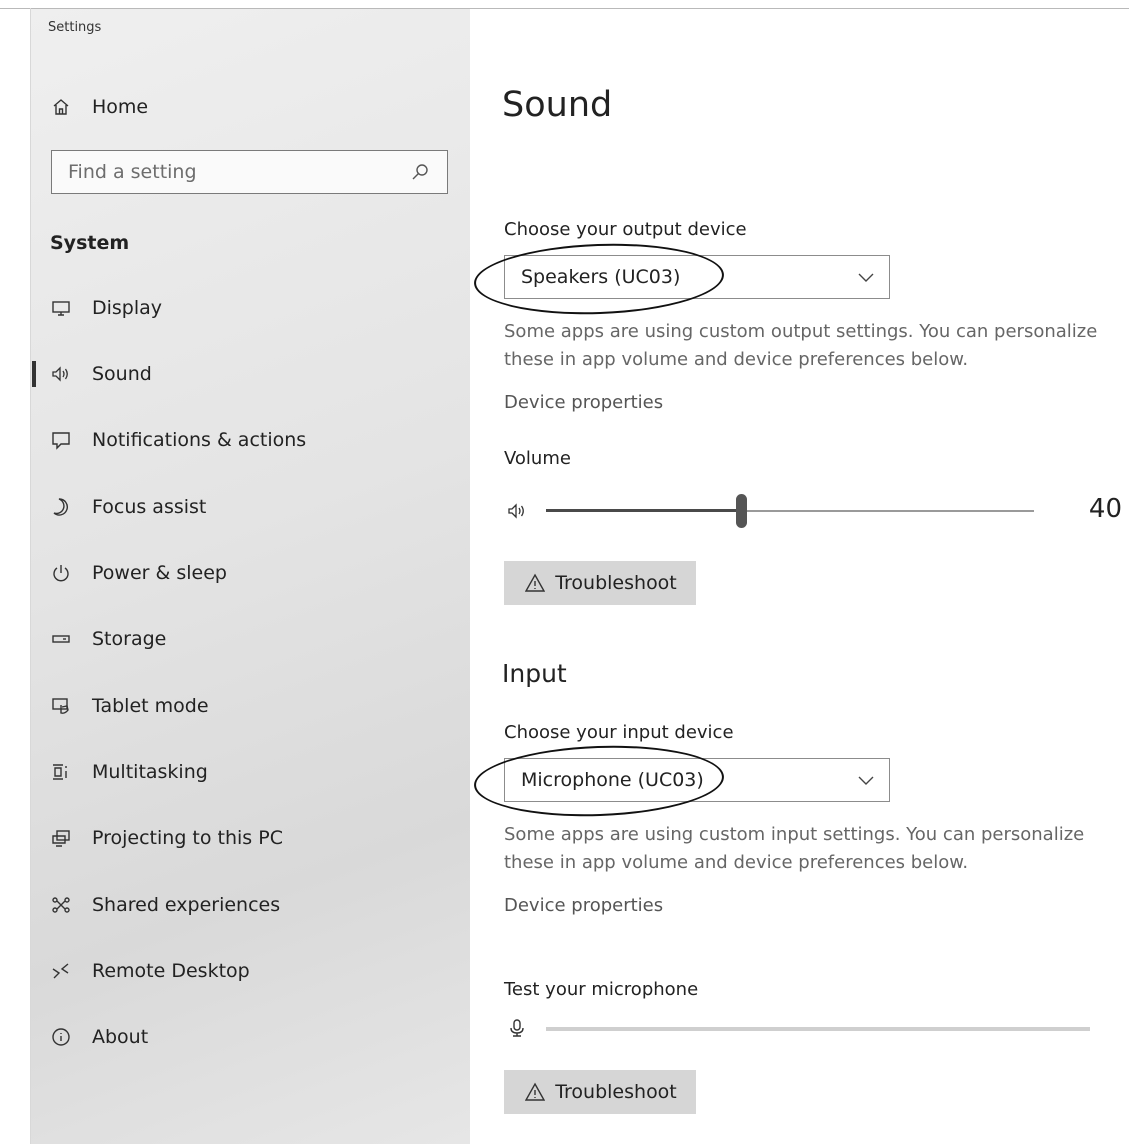  Describe the element at coordinates (742, 511) in the screenshot. I see `volume-thumb` at that location.